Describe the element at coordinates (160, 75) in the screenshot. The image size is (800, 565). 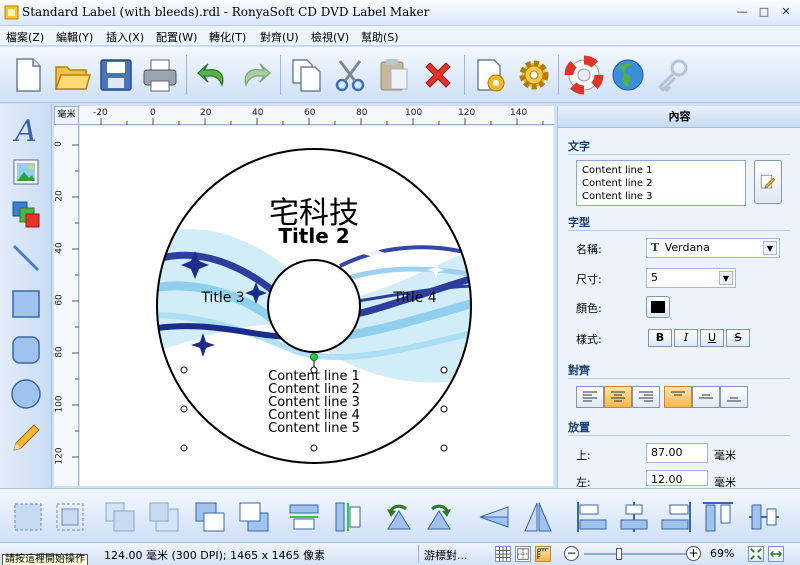
I see `print-icon` at that location.